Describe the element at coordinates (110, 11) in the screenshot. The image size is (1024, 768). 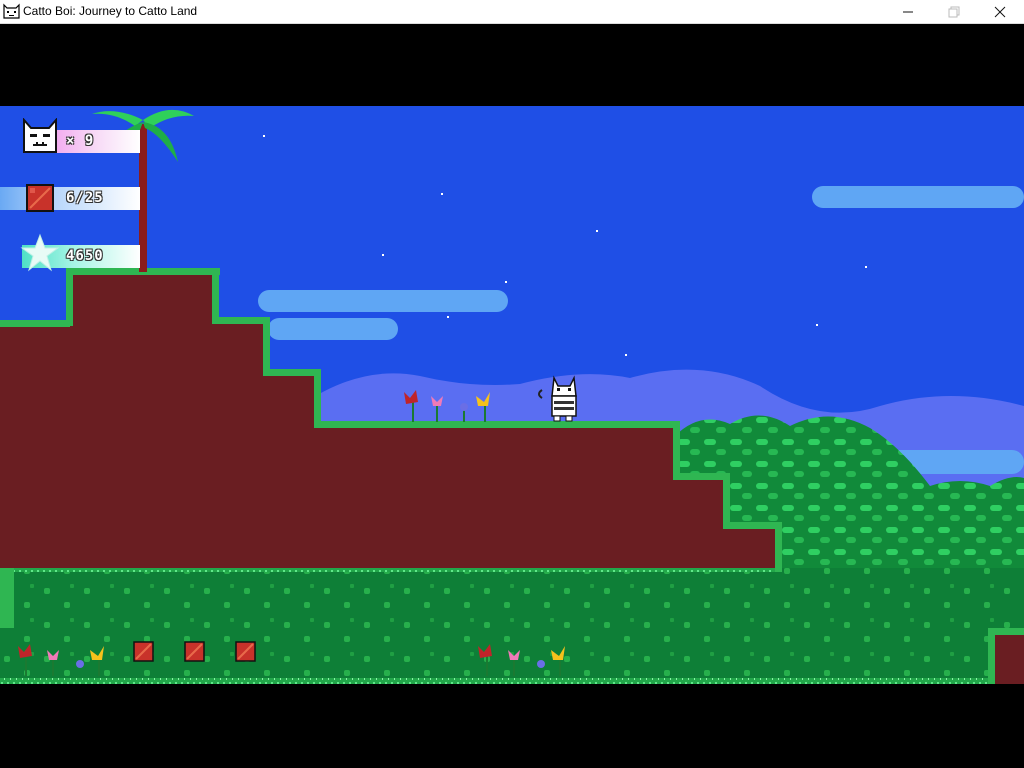
I see `window-title: Catto Boi: Journey to Catto Land` at that location.